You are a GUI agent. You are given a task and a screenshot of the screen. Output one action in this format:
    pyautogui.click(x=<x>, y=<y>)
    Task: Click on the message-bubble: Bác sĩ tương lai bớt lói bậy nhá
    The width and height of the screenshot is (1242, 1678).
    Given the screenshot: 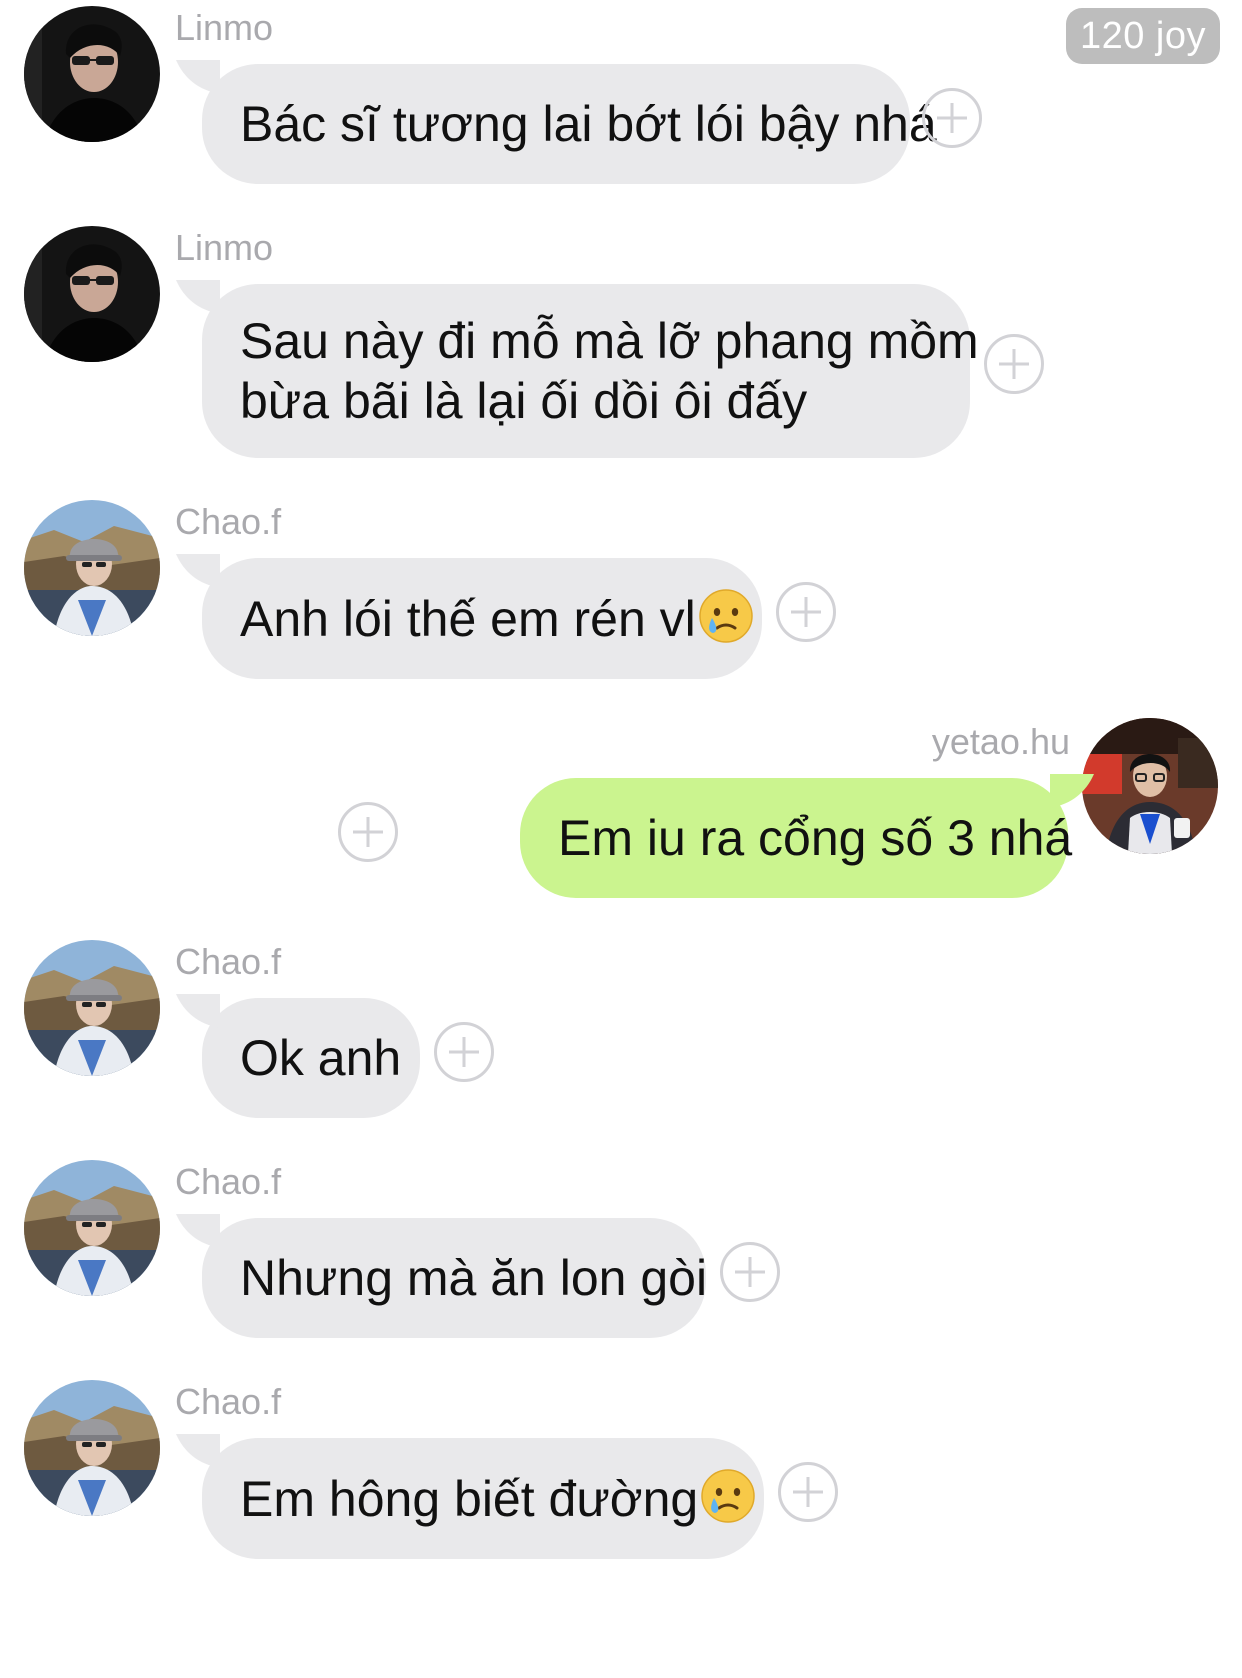 What is the action you would take?
    pyautogui.click(x=569, y=124)
    